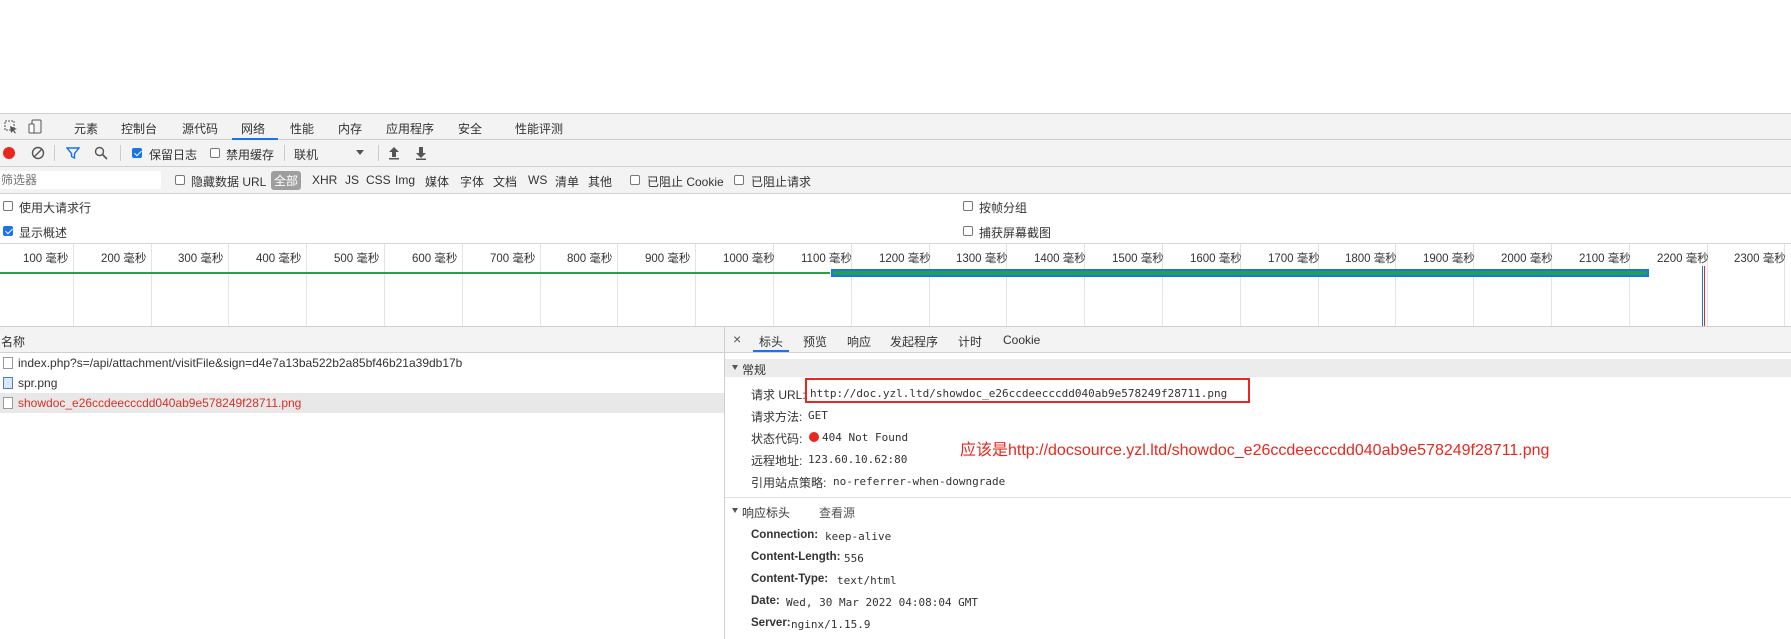  Describe the element at coordinates (378, 180) in the screenshot. I see `filter-type-css: CSS` at that location.